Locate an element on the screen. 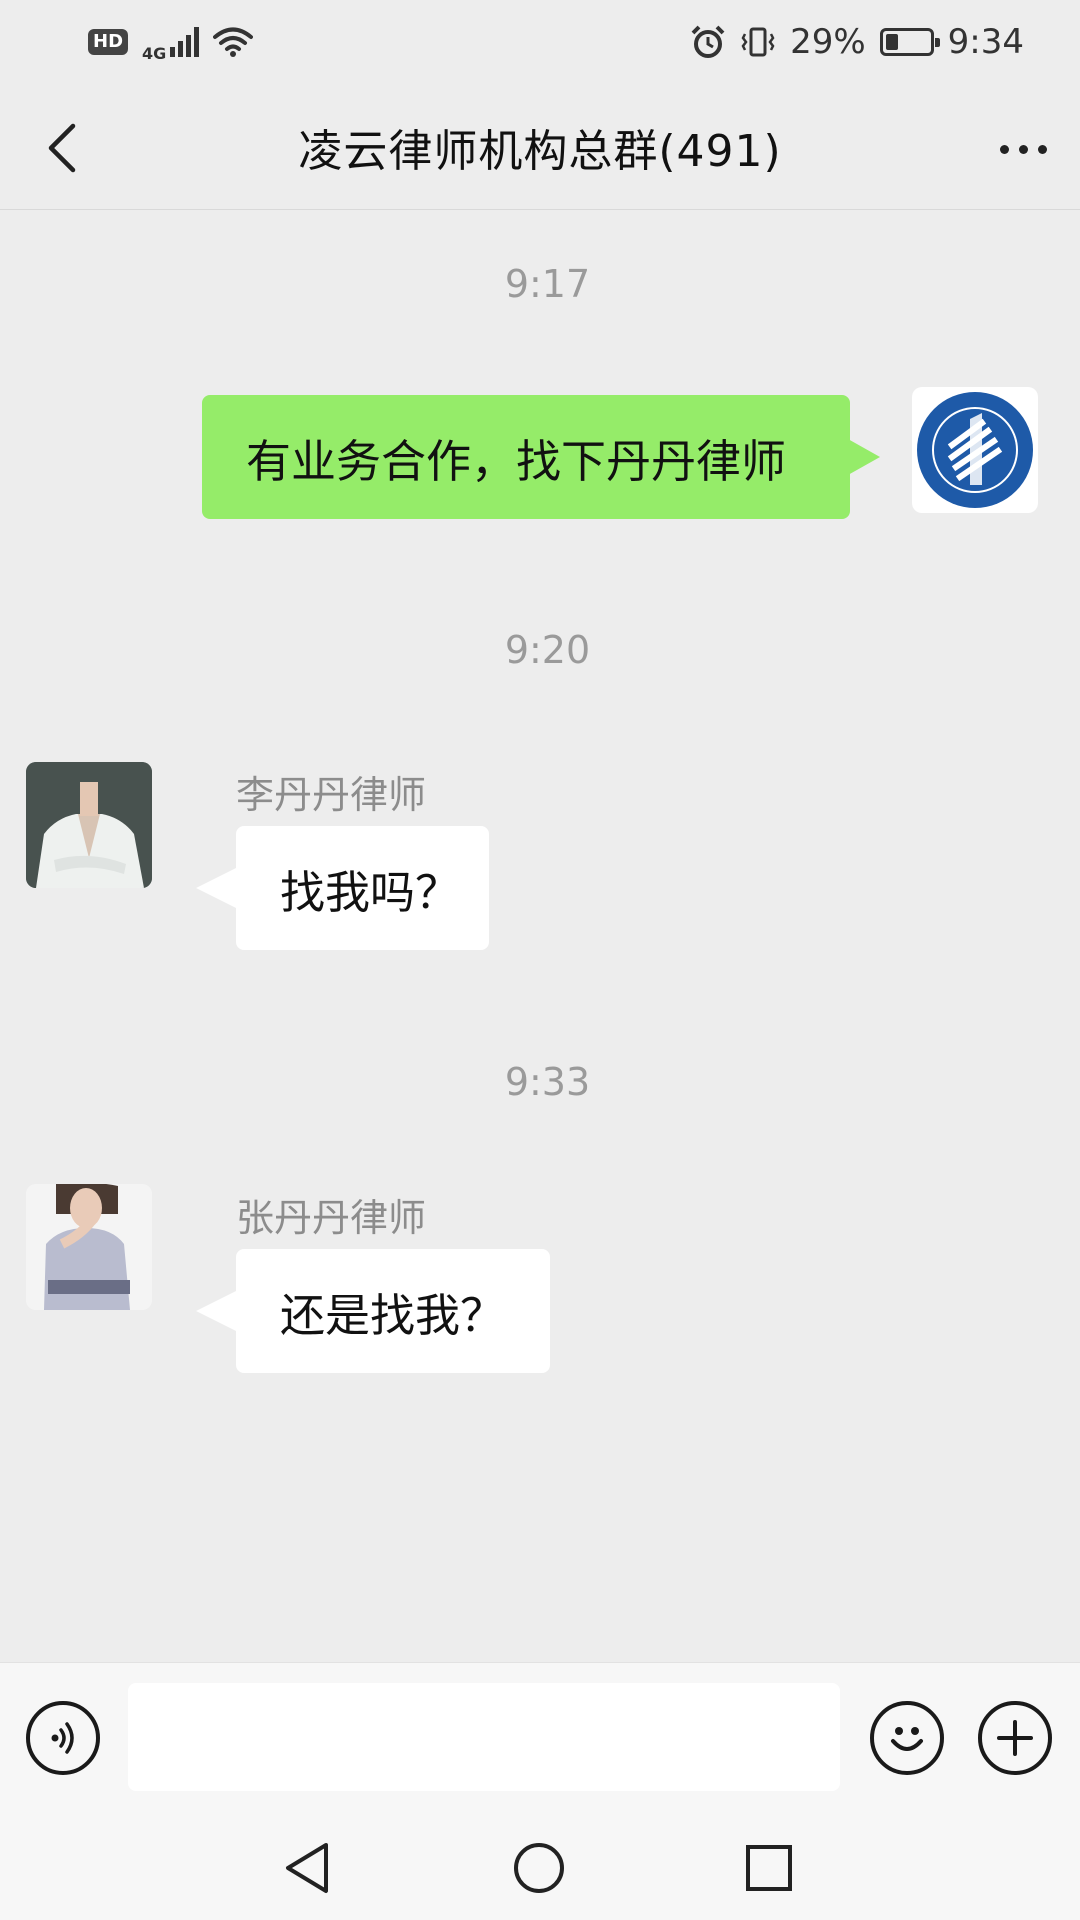 The image size is (1080, 1920). signal-icon is located at coordinates (185, 42).